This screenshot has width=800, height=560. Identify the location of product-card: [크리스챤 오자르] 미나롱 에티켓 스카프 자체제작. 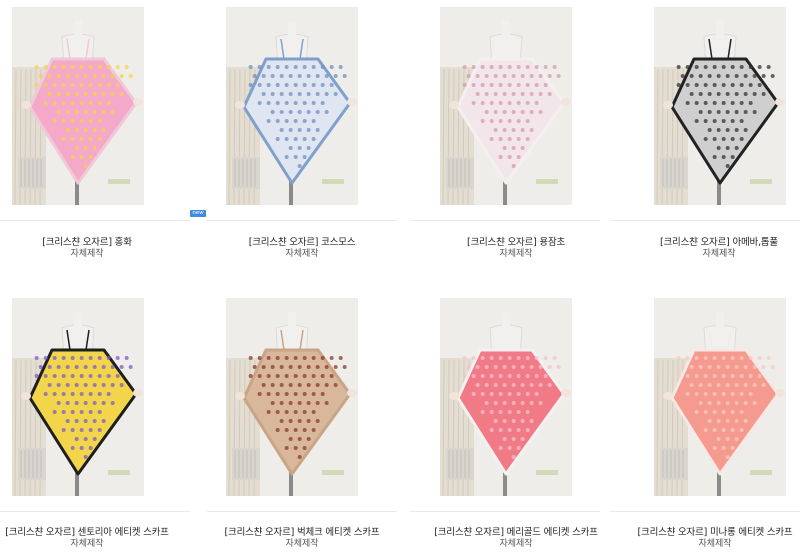
(705, 425).